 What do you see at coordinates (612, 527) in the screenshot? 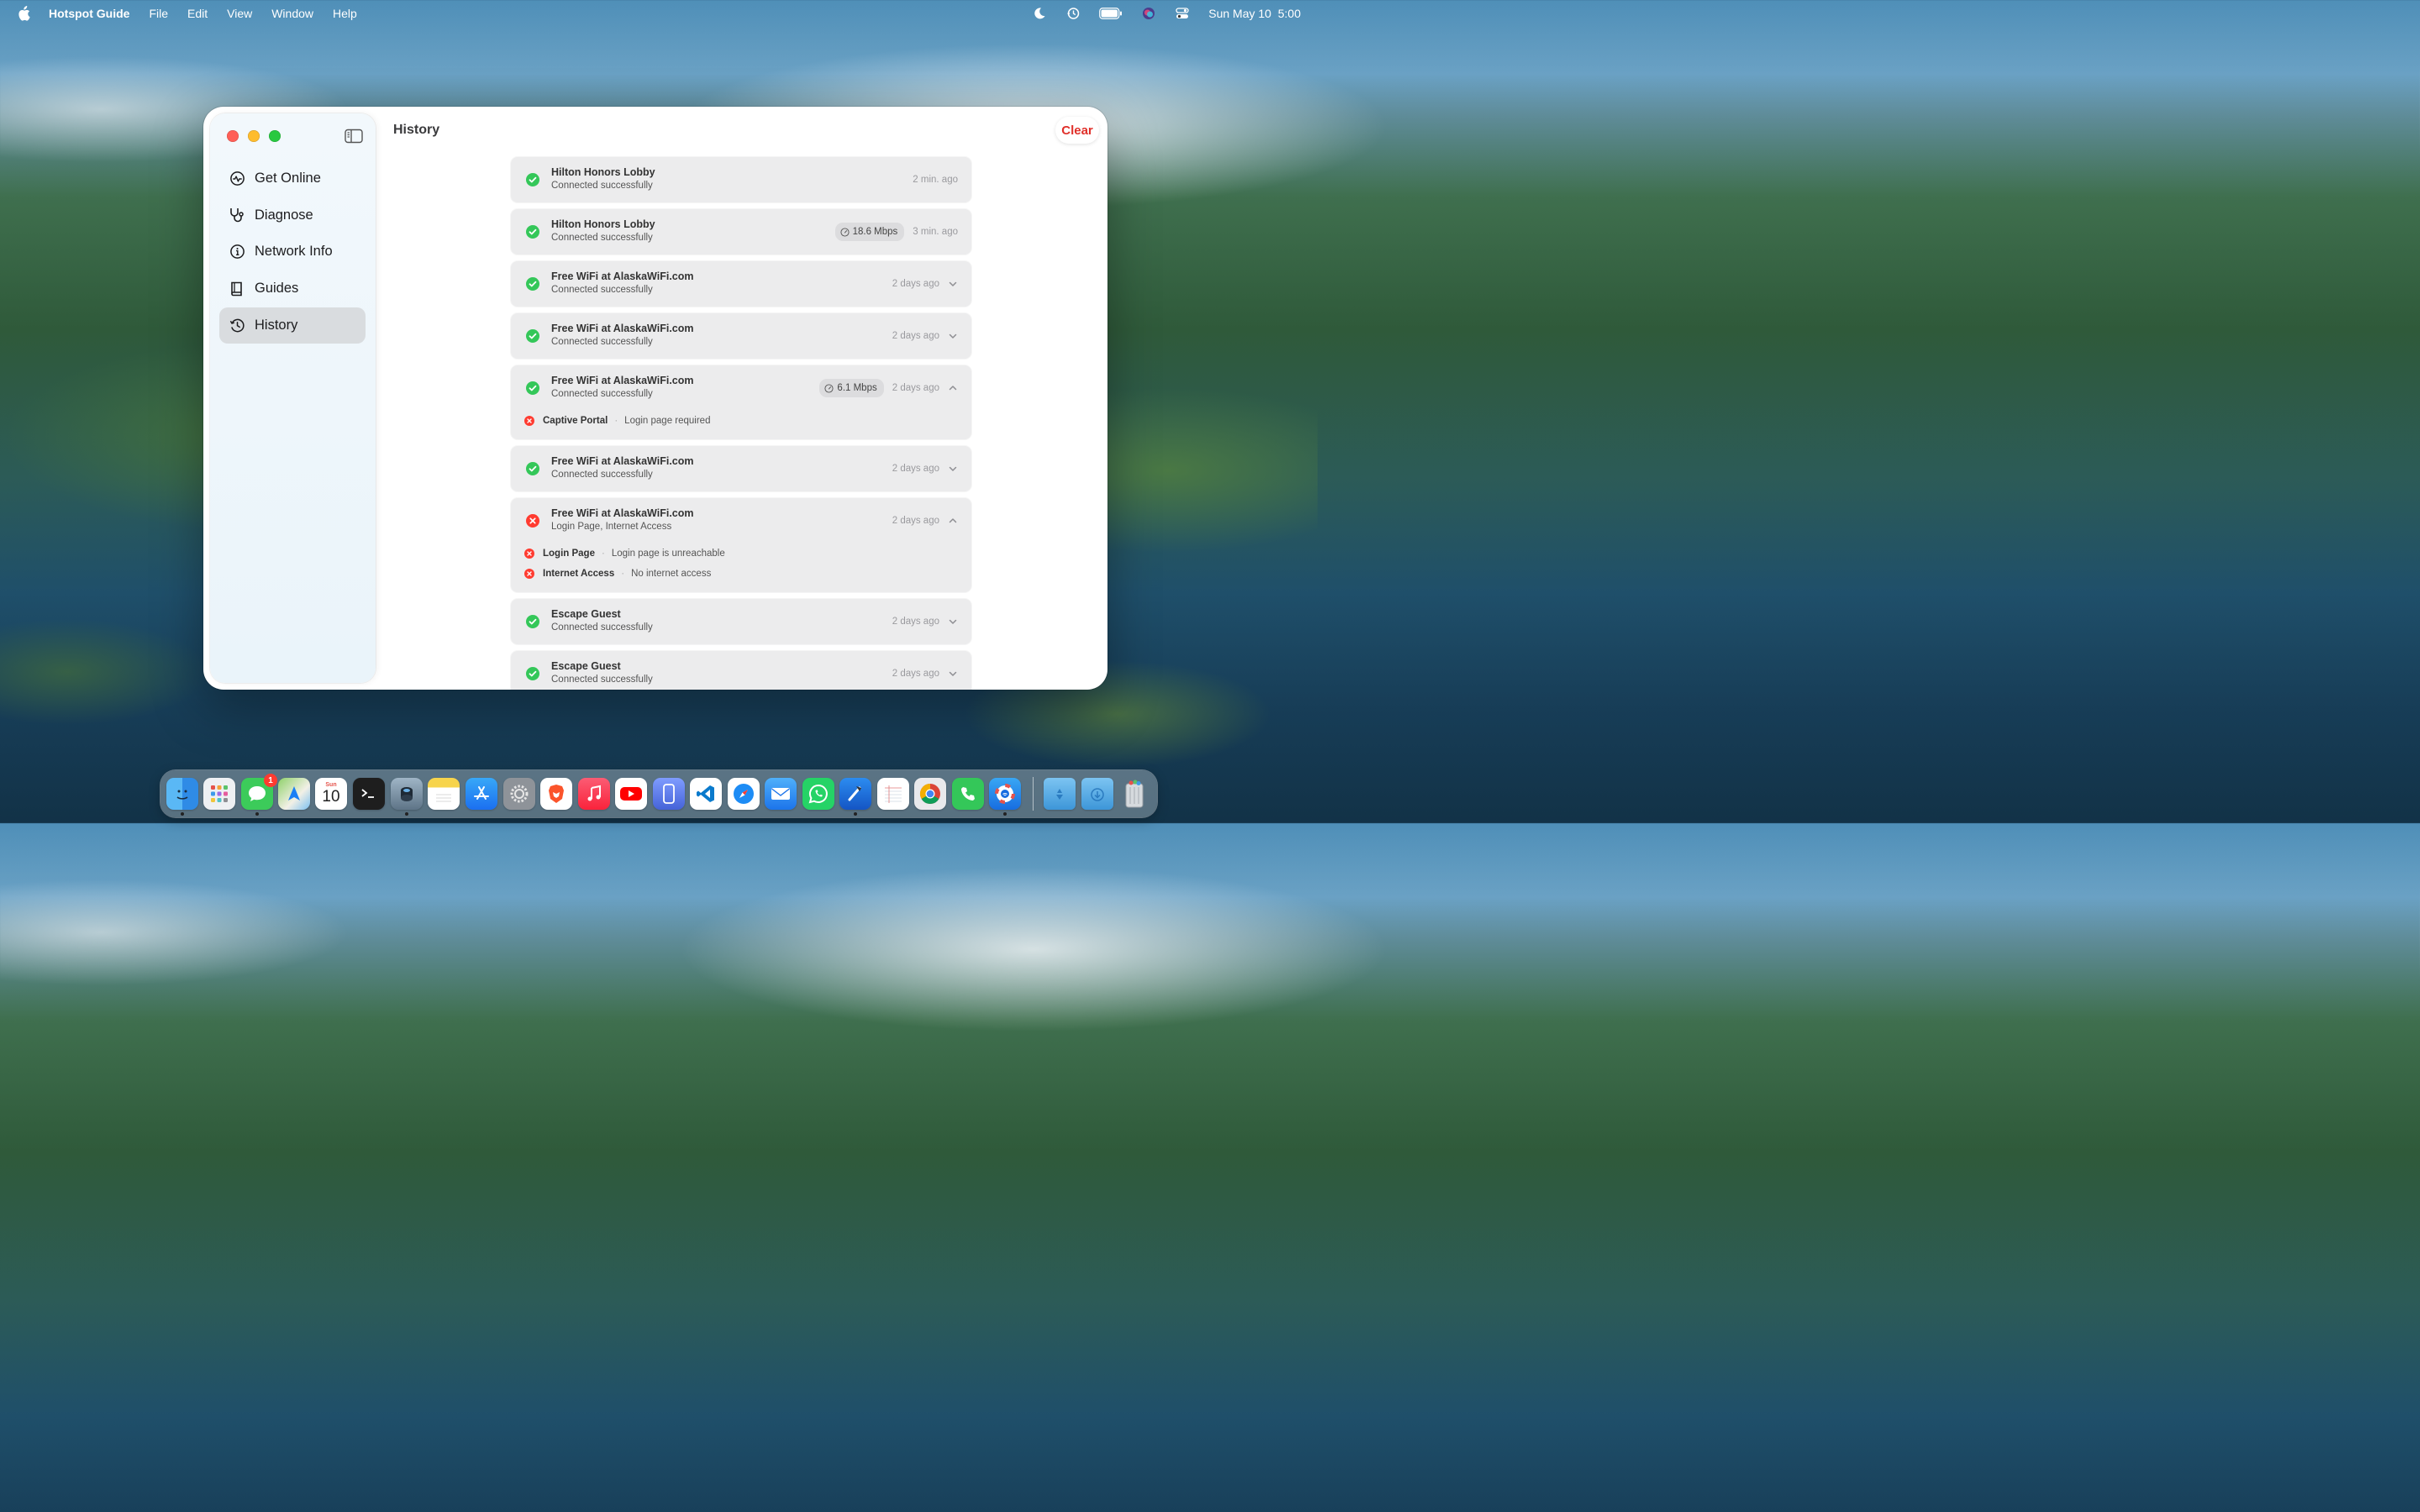
I see `connection-status: Login Page, Internet Access` at bounding box center [612, 527].